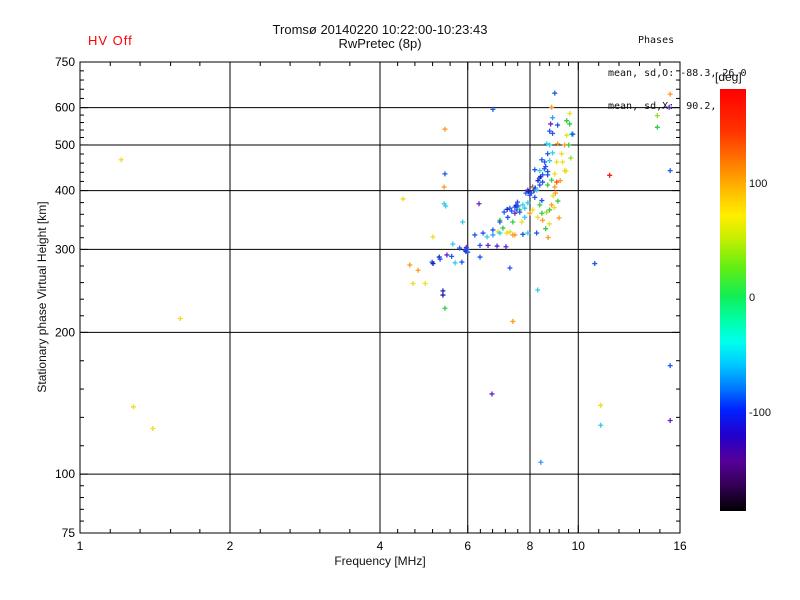 This screenshot has width=800, height=600. What do you see at coordinates (65, 474) in the screenshot?
I see `svg-text: 100` at bounding box center [65, 474].